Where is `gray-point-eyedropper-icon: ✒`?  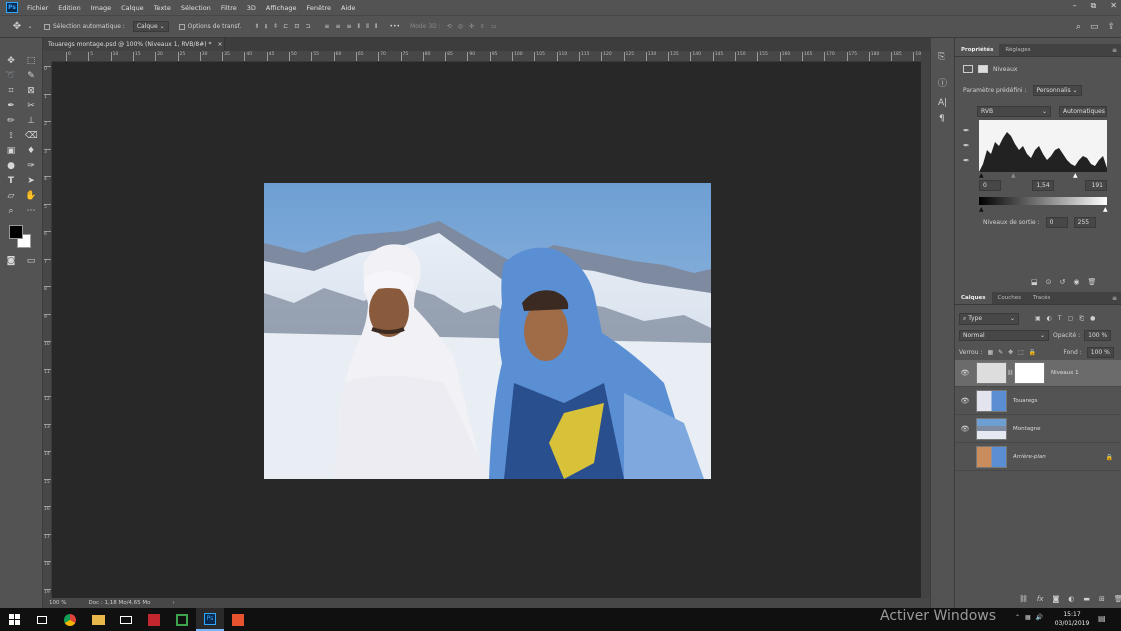
gray-point-eyedropper-icon: ✒ is located at coordinates (966, 145).